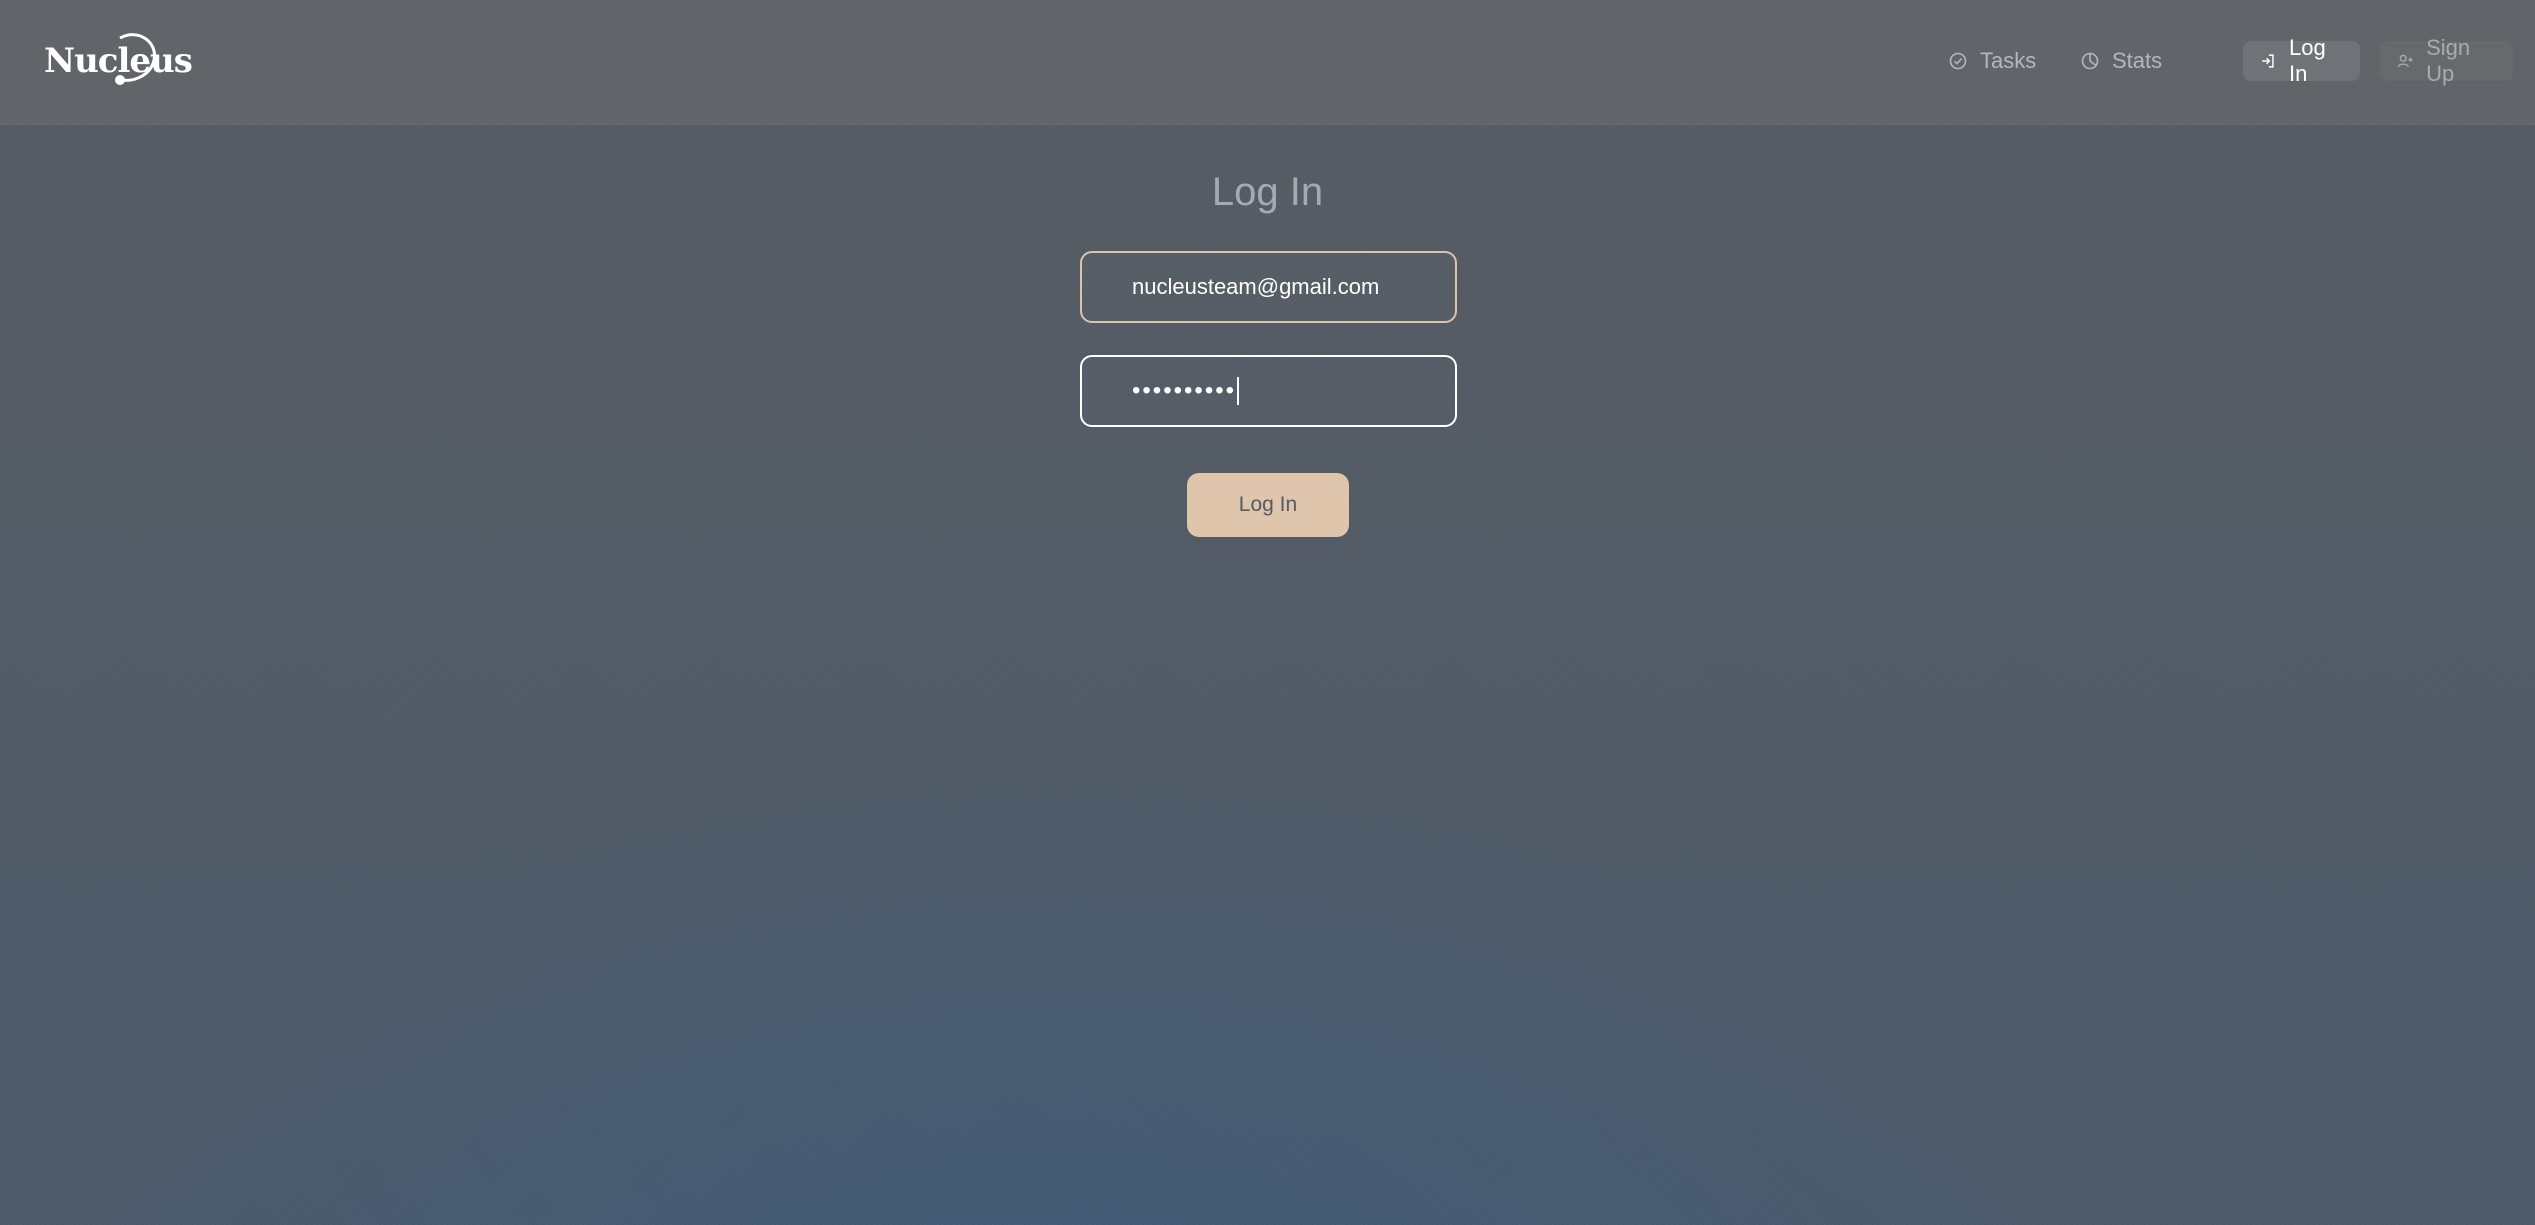  Describe the element at coordinates (2090, 61) in the screenshot. I see `pie-chart-icon` at that location.